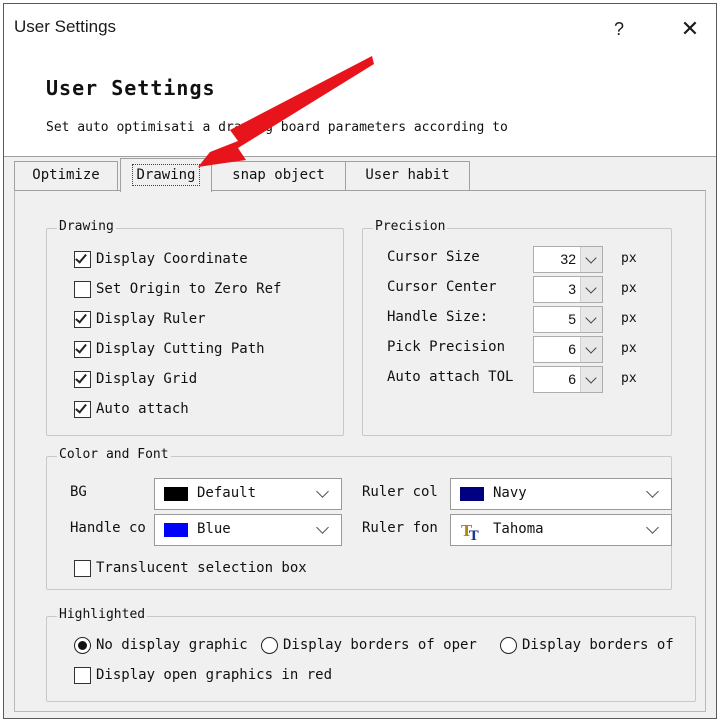 The image size is (720, 722). What do you see at coordinates (172, 259) in the screenshot?
I see `checkbox-label: Display Coordinate` at bounding box center [172, 259].